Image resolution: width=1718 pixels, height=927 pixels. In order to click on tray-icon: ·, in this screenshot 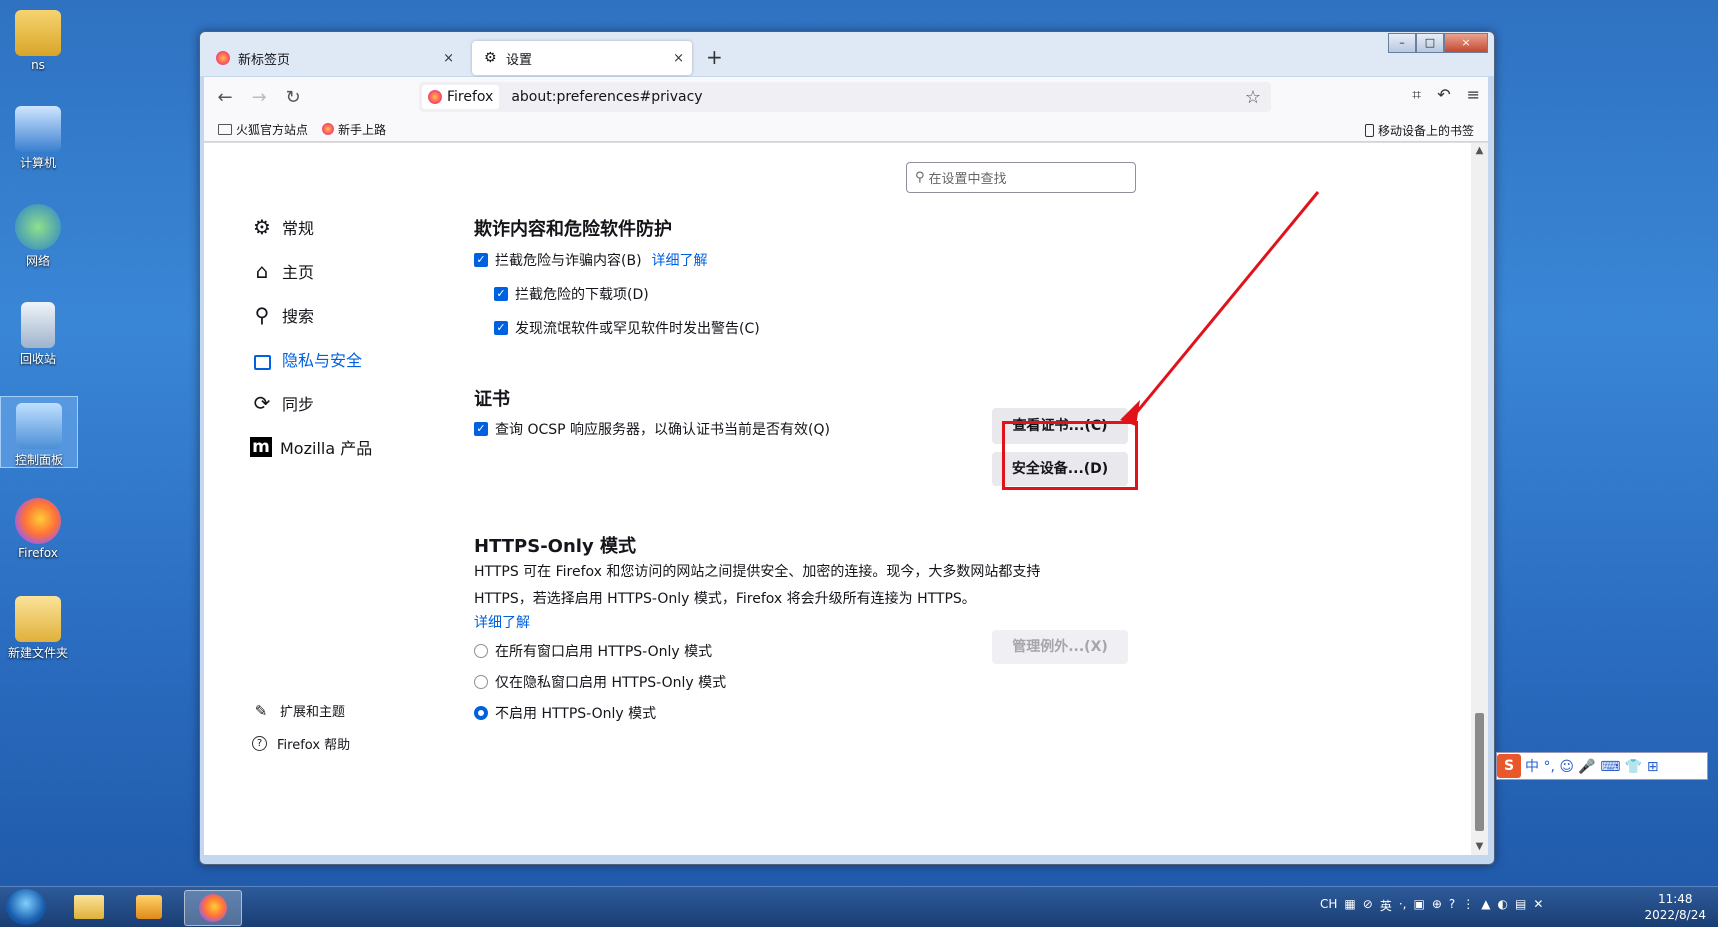, I will do `click(1403, 905)`.